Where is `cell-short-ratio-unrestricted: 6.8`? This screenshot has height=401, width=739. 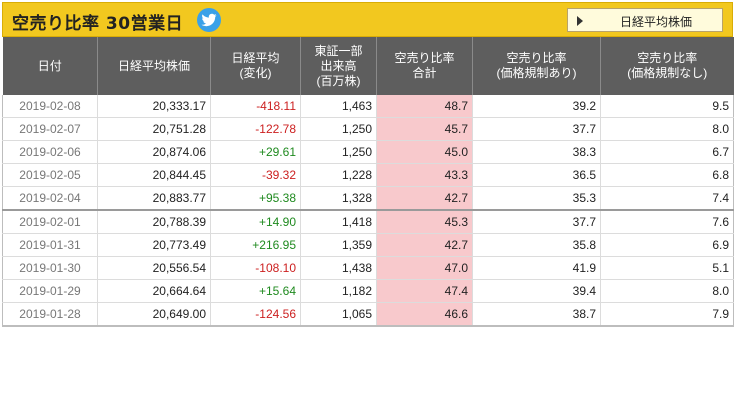
cell-short-ratio-unrestricted: 6.8 is located at coordinates (667, 175).